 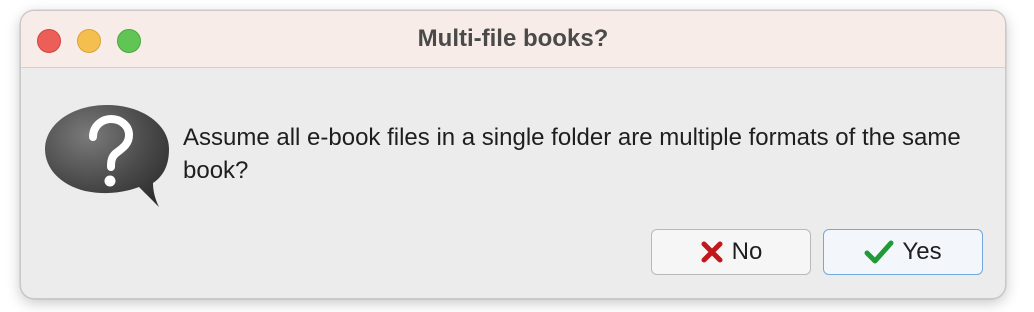 I want to click on no-button-label: No, so click(x=747, y=251).